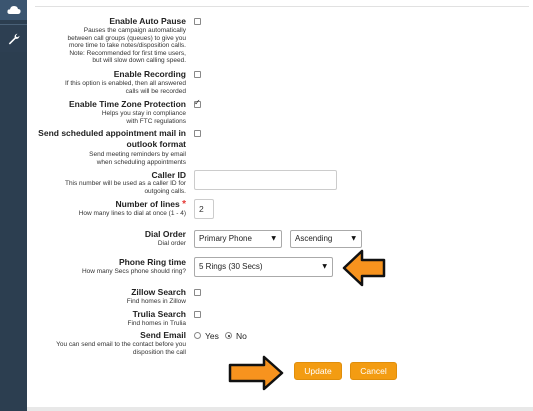 The height and width of the screenshot is (411, 533). Describe the element at coordinates (212, 336) in the screenshot. I see `send-email-yes-label: Yes` at that location.